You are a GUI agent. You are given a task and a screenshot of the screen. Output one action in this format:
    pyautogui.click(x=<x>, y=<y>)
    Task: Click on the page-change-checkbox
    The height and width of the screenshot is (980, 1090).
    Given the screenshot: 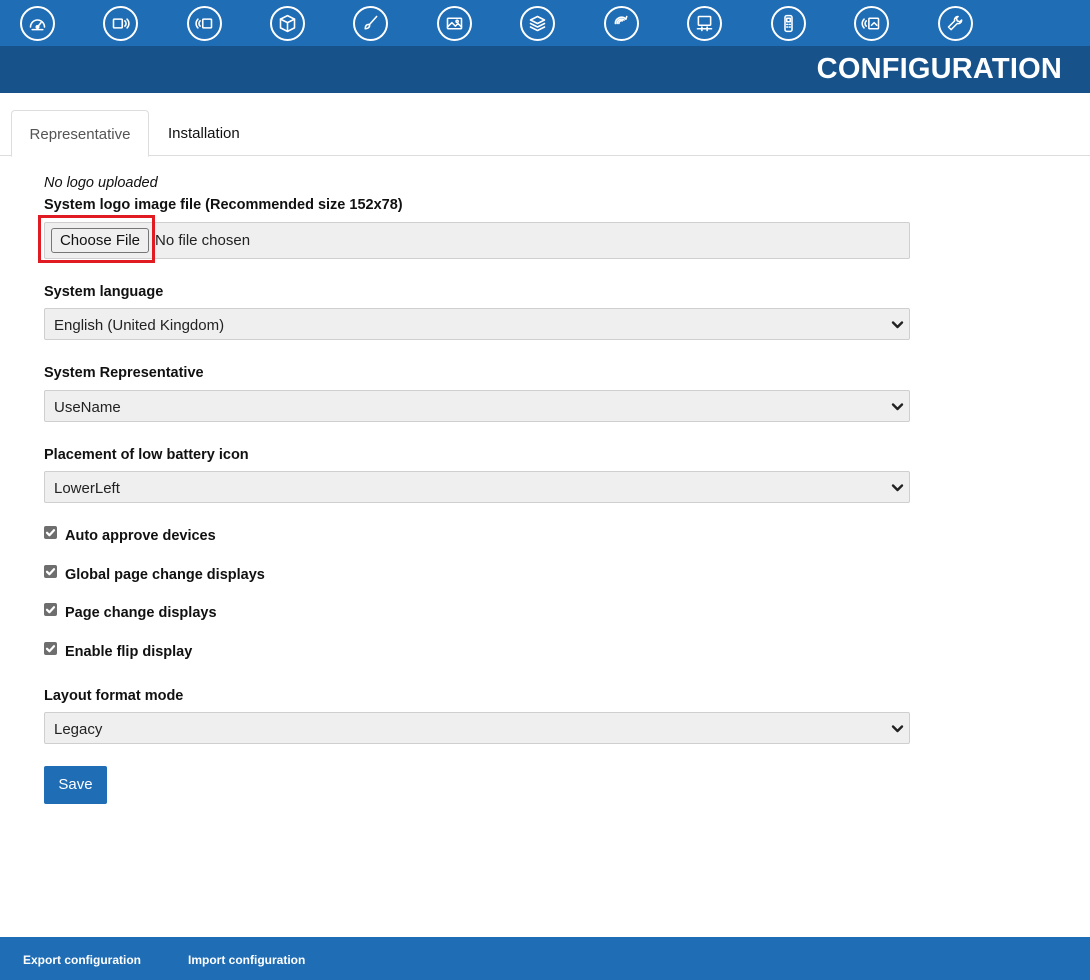 What is the action you would take?
    pyautogui.click(x=50, y=609)
    